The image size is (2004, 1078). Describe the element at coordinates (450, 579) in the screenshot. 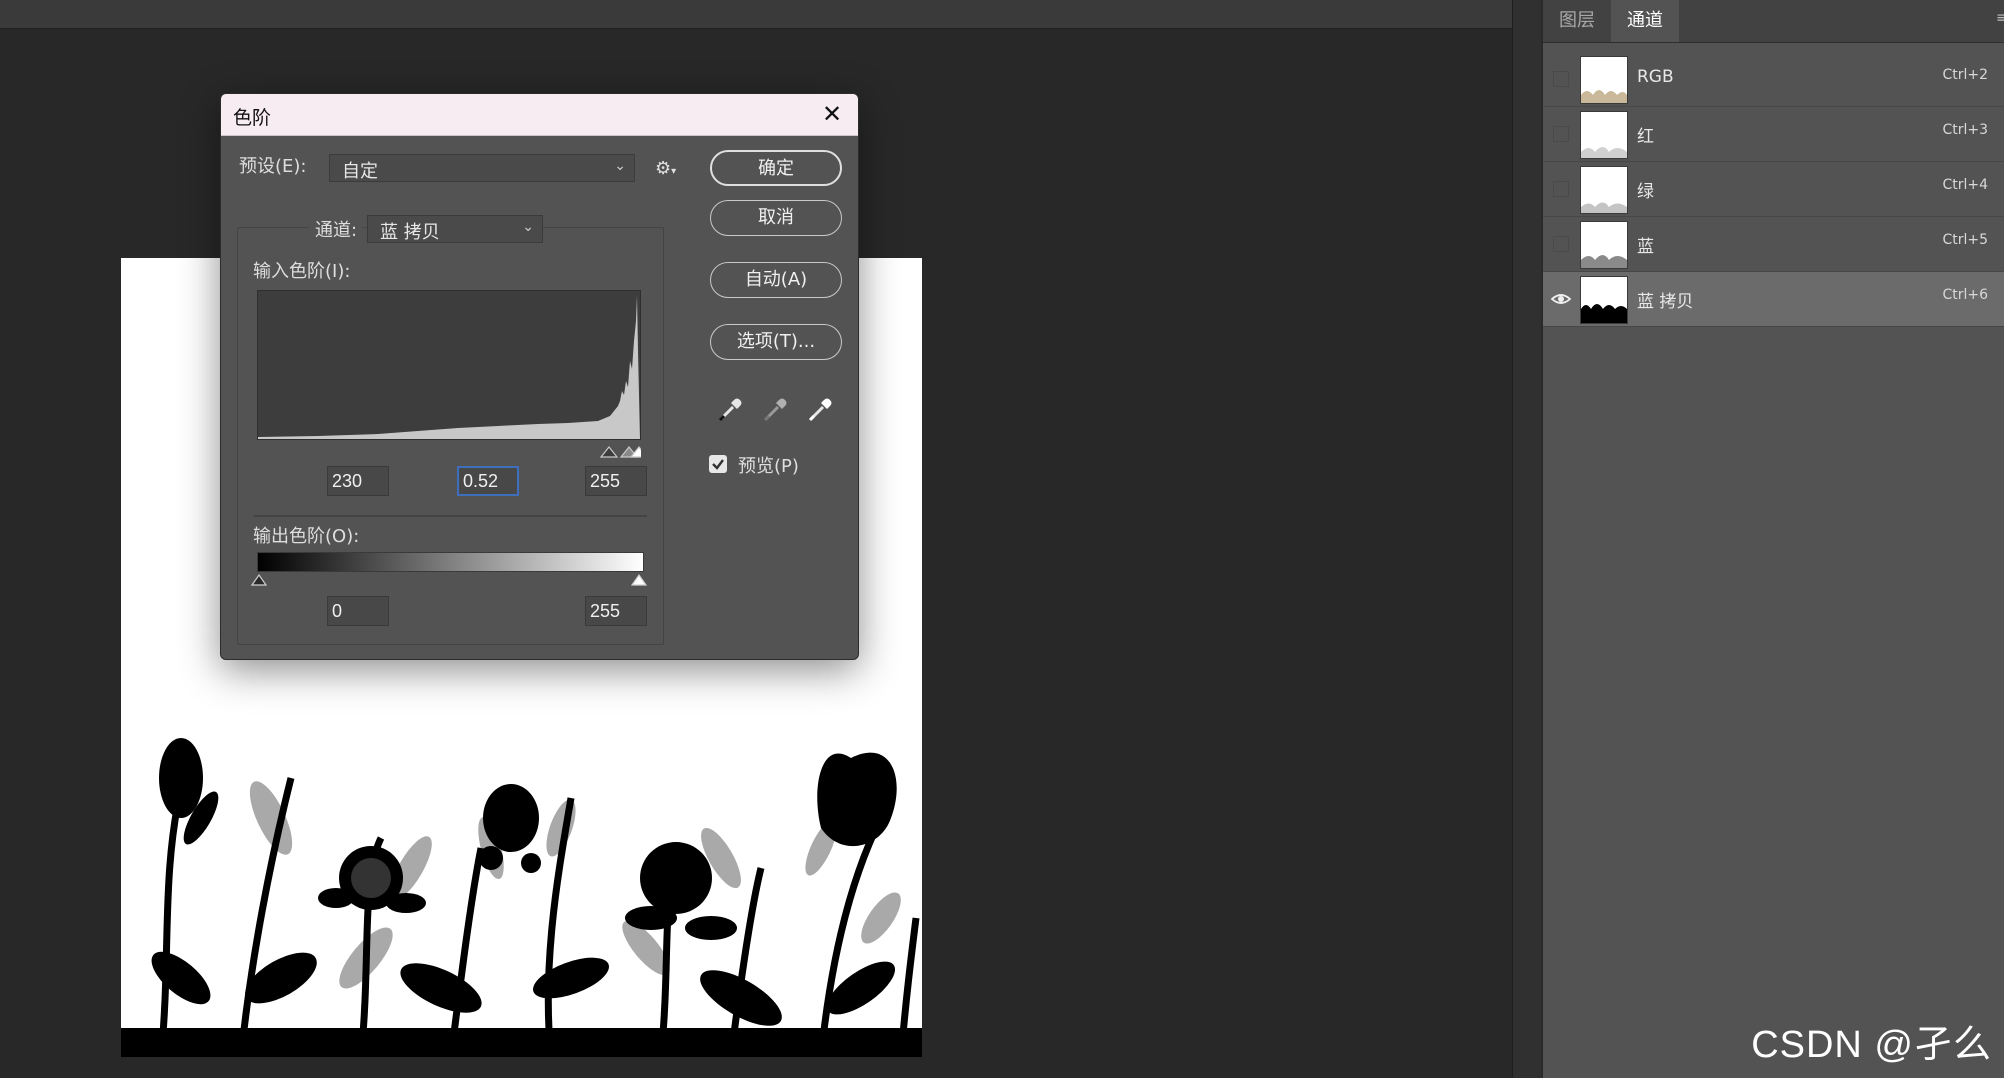

I see `output-levels-slider` at that location.